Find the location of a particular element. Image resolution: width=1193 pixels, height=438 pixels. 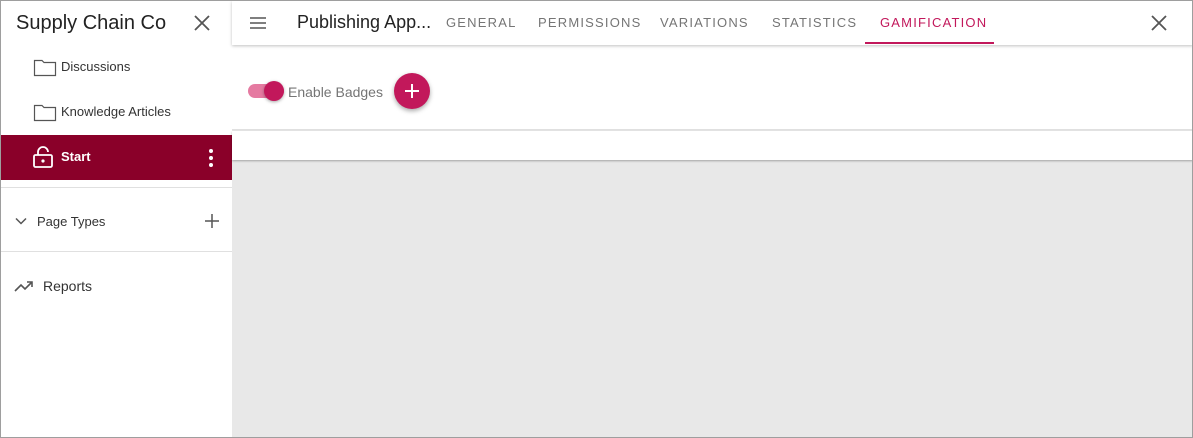

lock-icon is located at coordinates (43, 157).